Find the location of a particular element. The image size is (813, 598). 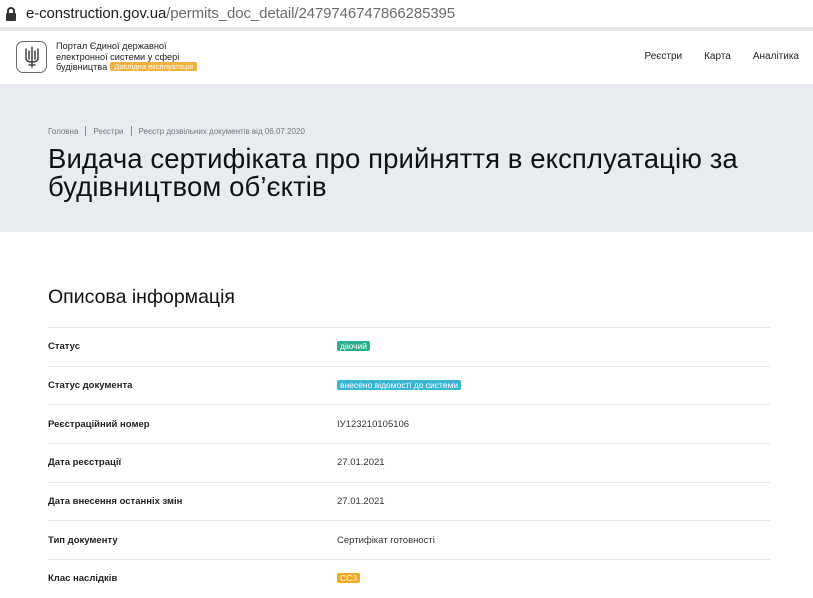

table-row: Реєстраційний номер ІУ123210105106 is located at coordinates (409, 423).